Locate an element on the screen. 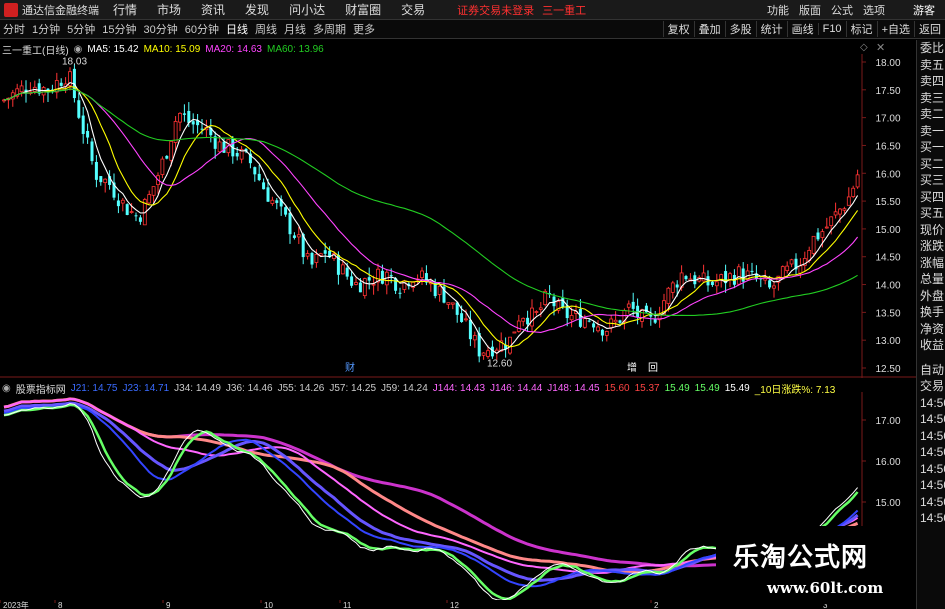 The width and height of the screenshot is (945, 609). back-button: 返回 is located at coordinates (929, 29).